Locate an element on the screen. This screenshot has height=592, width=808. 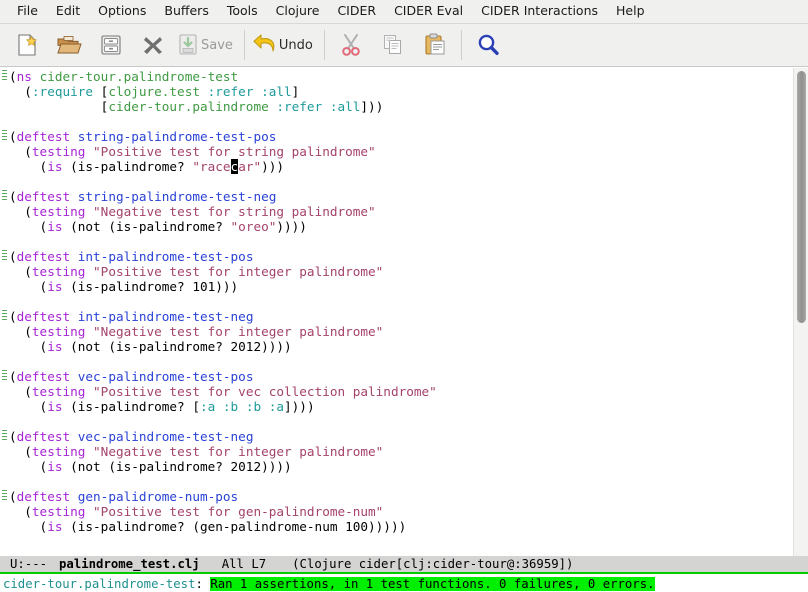
mode-line-buffer-name: palindrome_test.clj is located at coordinates (129, 564).